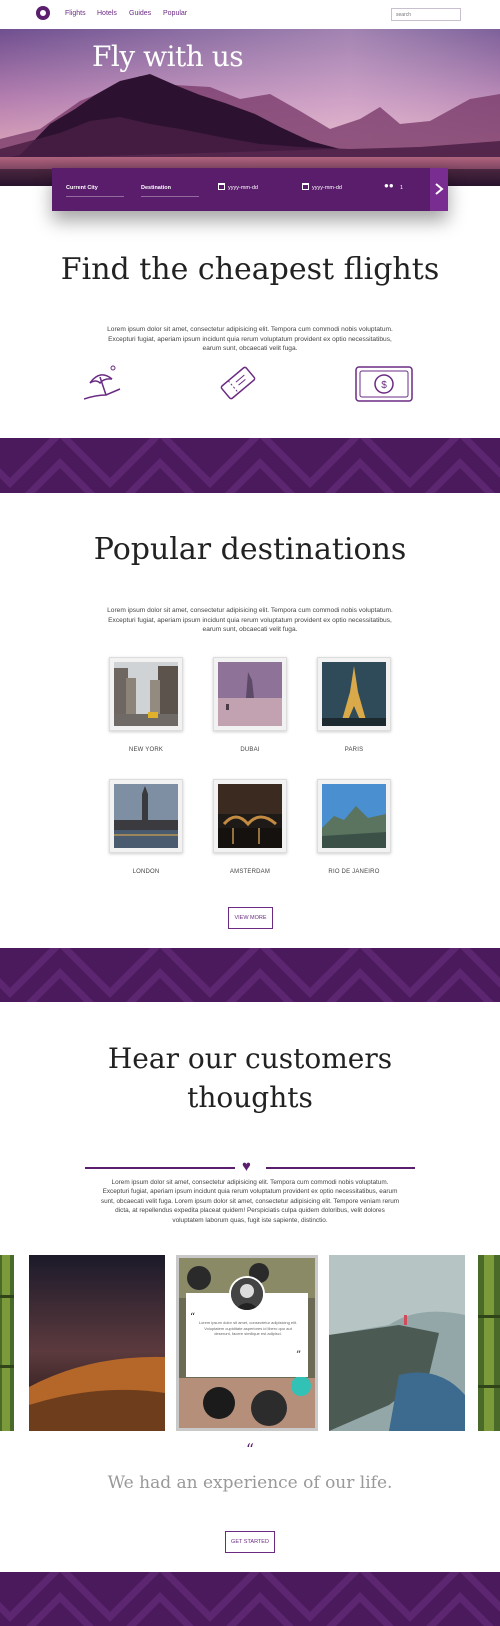 The width and height of the screenshot is (500, 1626). What do you see at coordinates (75, 13) in the screenshot?
I see `nav-link-flights: Flights` at bounding box center [75, 13].